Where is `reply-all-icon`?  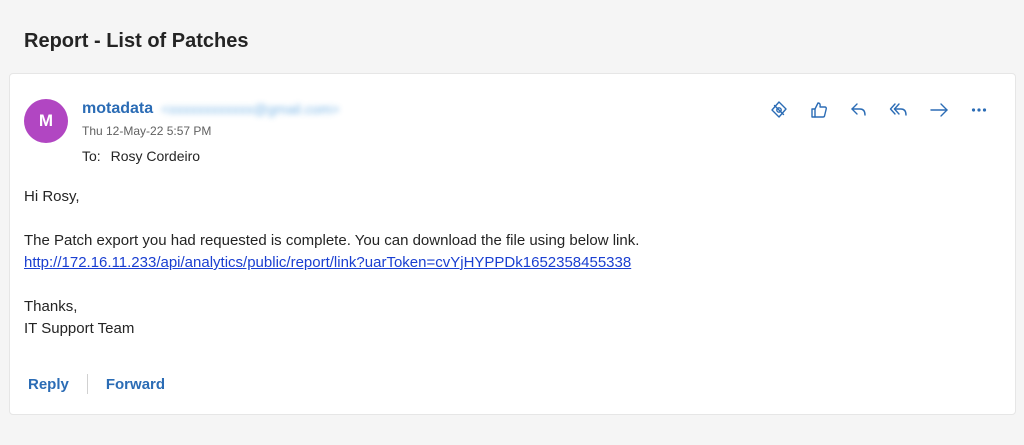
reply-all-icon is located at coordinates (898, 109).